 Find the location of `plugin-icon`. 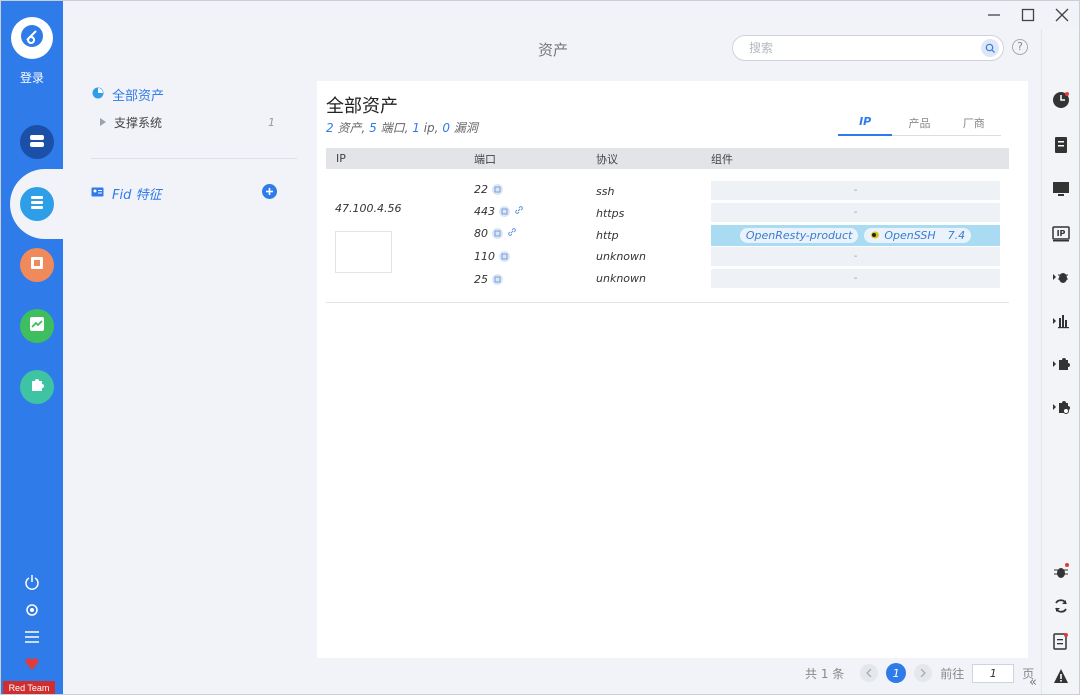

plugin-icon is located at coordinates (1061, 364).